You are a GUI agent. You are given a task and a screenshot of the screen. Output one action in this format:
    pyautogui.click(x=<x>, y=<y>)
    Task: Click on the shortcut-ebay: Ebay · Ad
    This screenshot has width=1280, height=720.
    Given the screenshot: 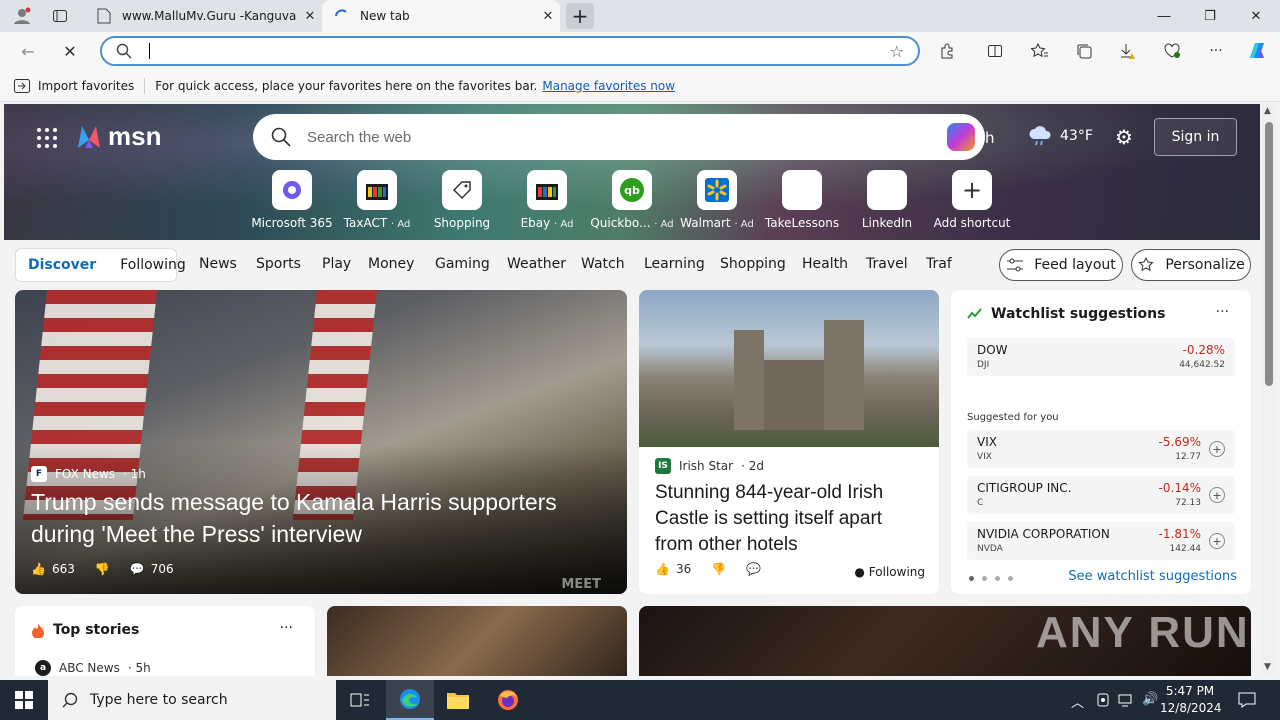 What is the action you would take?
    pyautogui.click(x=547, y=200)
    